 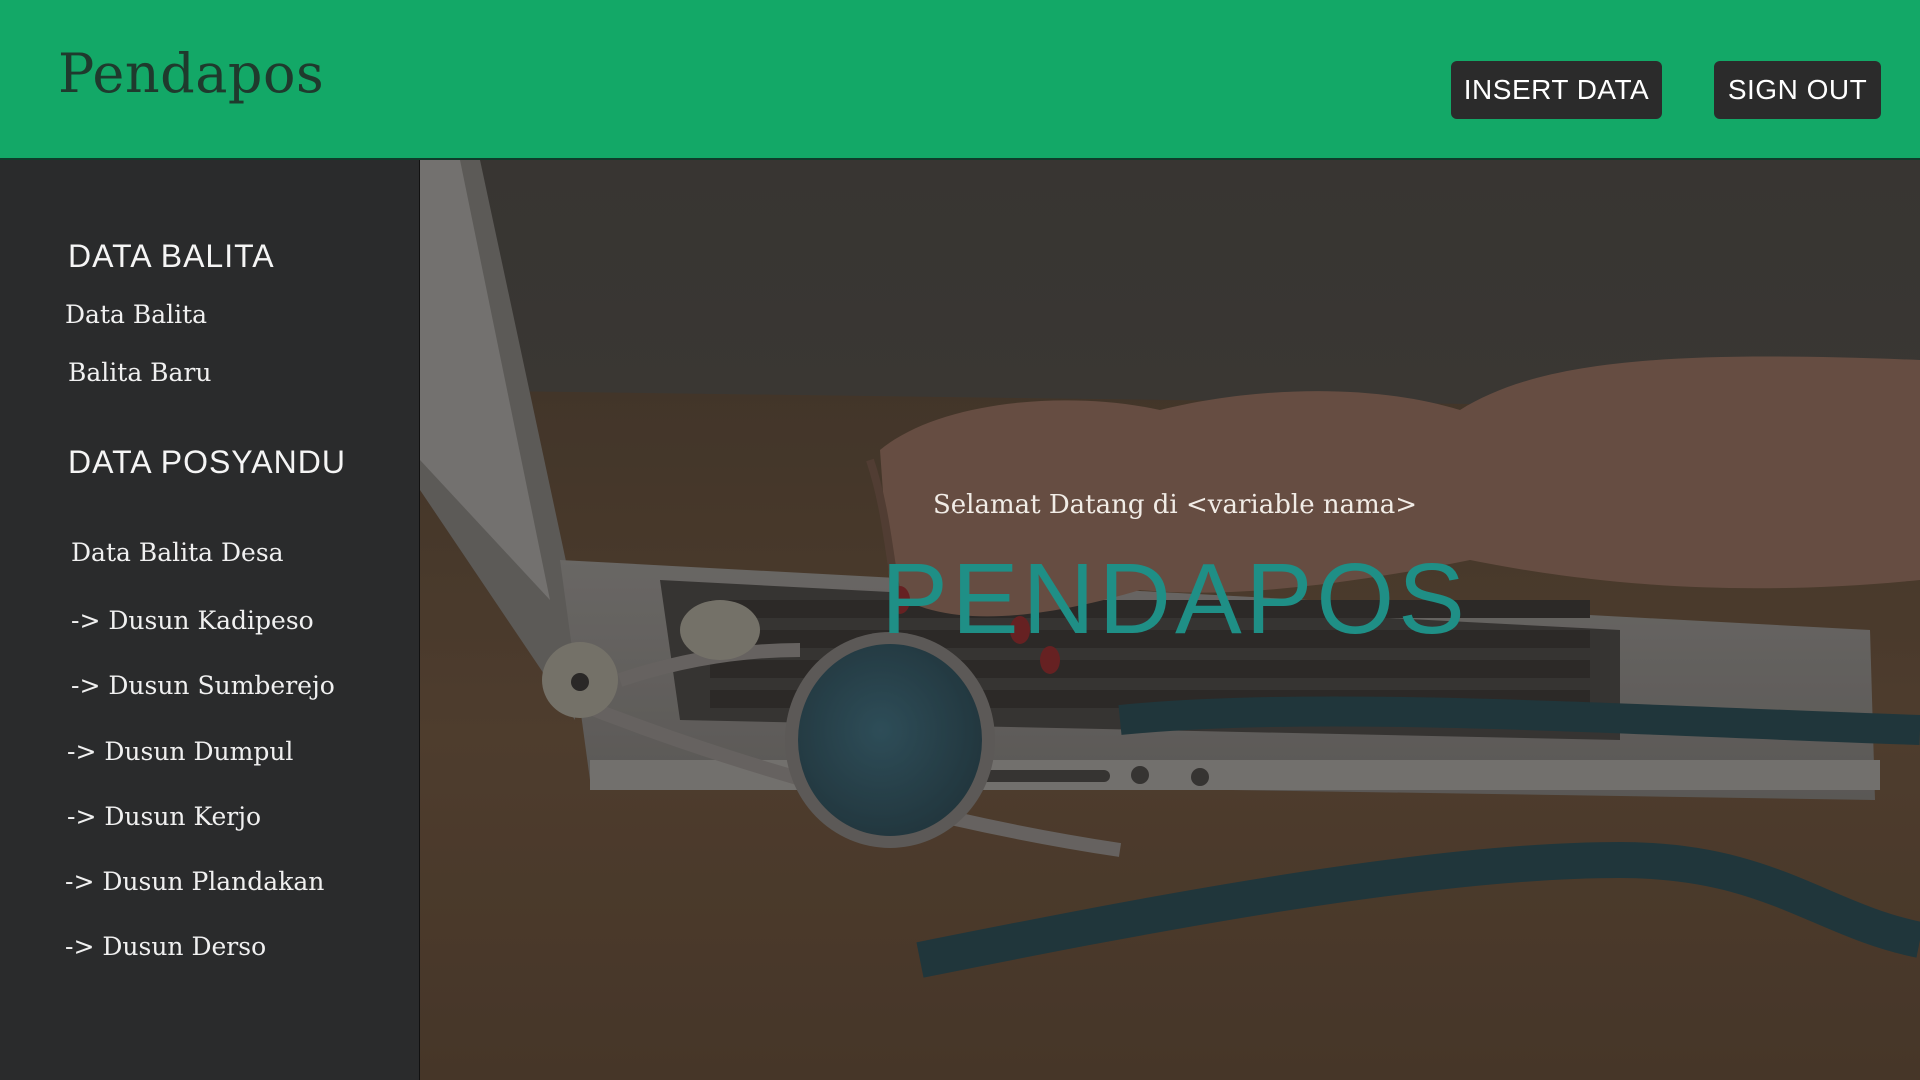 I want to click on sidebar-item-dusun-kadipeso: -> Dusun Kadipeso, so click(x=192, y=620).